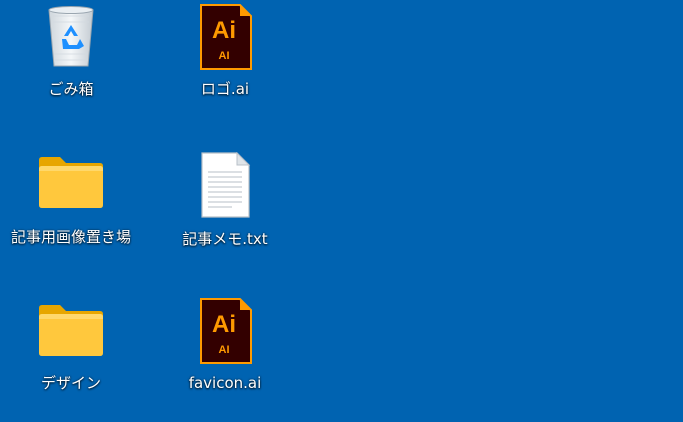 The image size is (683, 422). Describe the element at coordinates (71, 89) in the screenshot. I see `icon-label: ごみ箱` at that location.